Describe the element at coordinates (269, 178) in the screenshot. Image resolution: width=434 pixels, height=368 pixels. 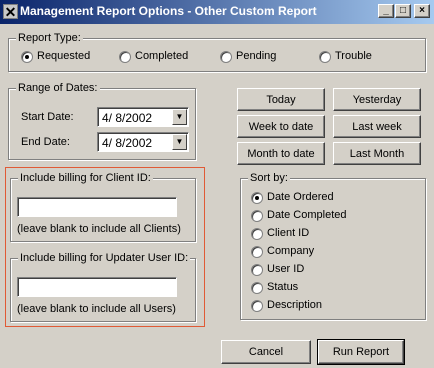
I see `sort-by-legend: Sort by:` at that location.